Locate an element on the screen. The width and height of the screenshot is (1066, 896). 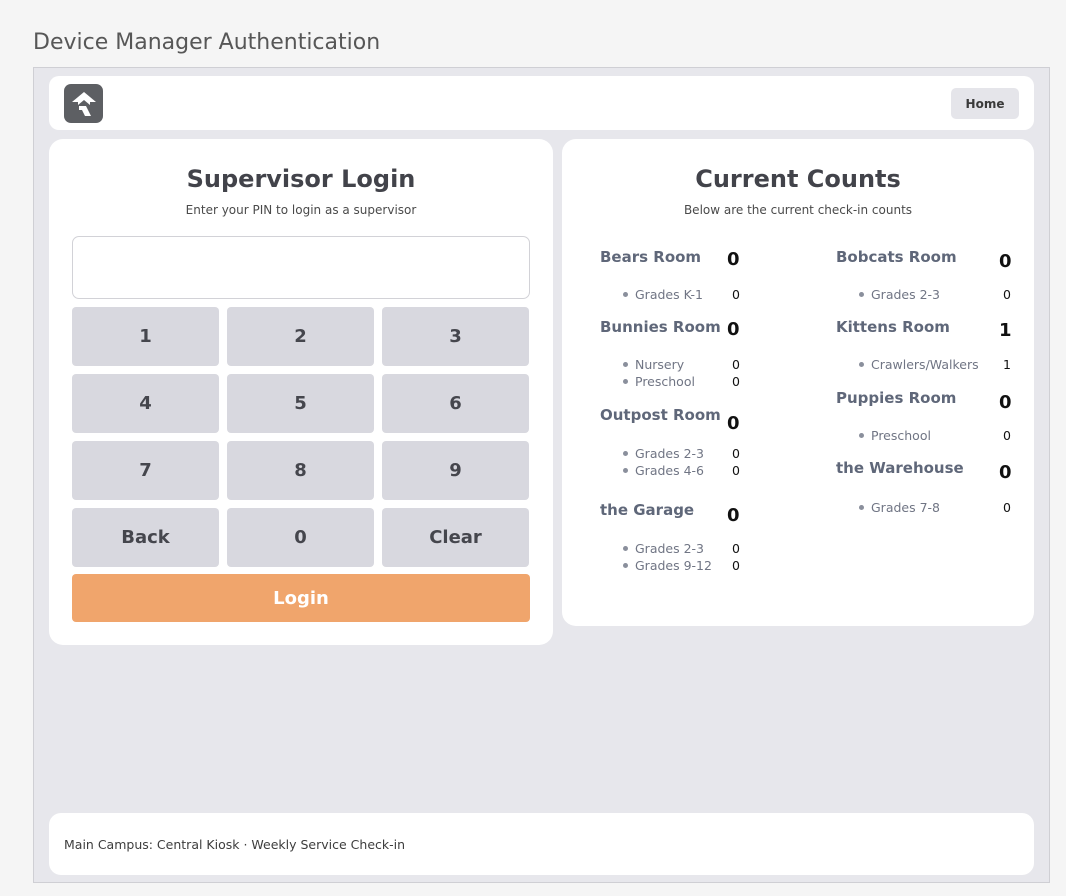
room-name: Outpost Room is located at coordinates (660, 415).